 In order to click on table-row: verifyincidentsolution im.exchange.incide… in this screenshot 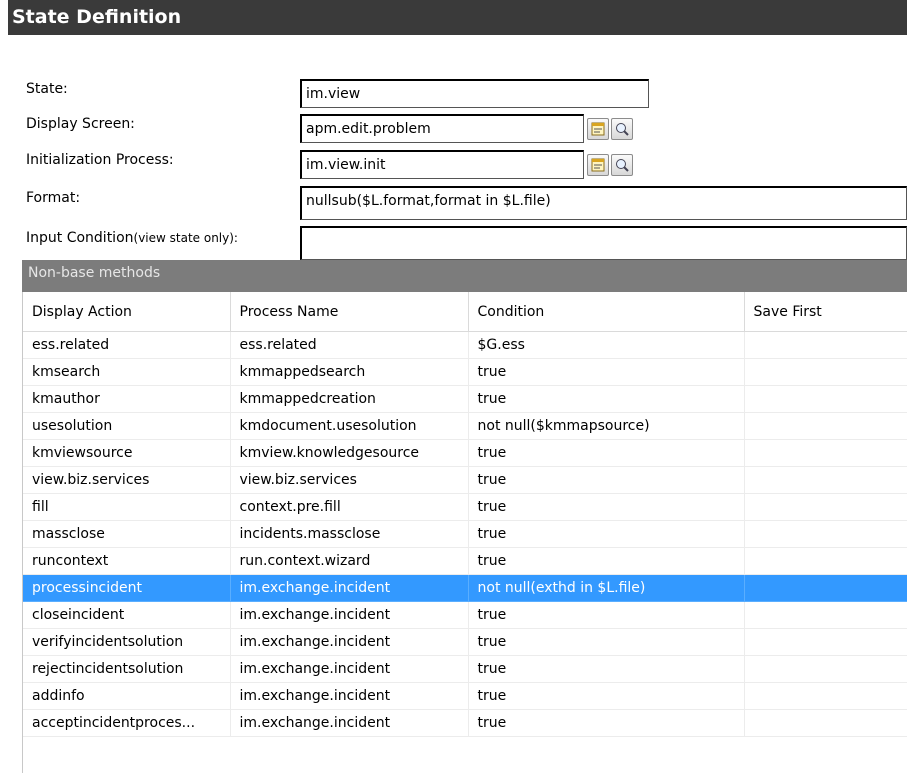, I will do `click(465, 642)`.